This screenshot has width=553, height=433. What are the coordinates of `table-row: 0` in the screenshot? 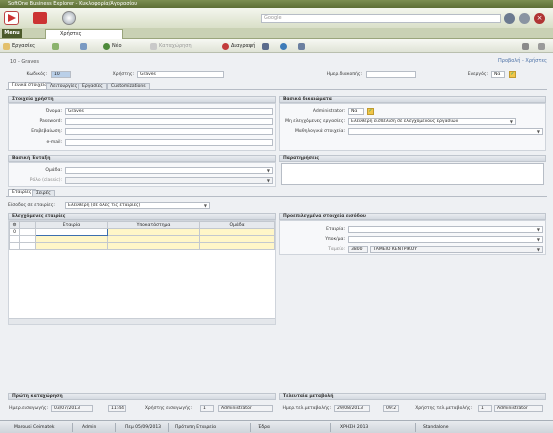 It's located at (142, 232).